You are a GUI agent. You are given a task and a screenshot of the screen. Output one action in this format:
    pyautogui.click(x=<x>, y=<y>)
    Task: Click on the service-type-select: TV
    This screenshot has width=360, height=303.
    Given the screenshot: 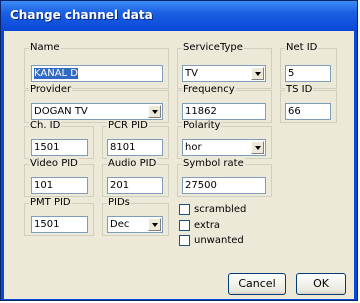 What is the action you would take?
    pyautogui.click(x=224, y=73)
    